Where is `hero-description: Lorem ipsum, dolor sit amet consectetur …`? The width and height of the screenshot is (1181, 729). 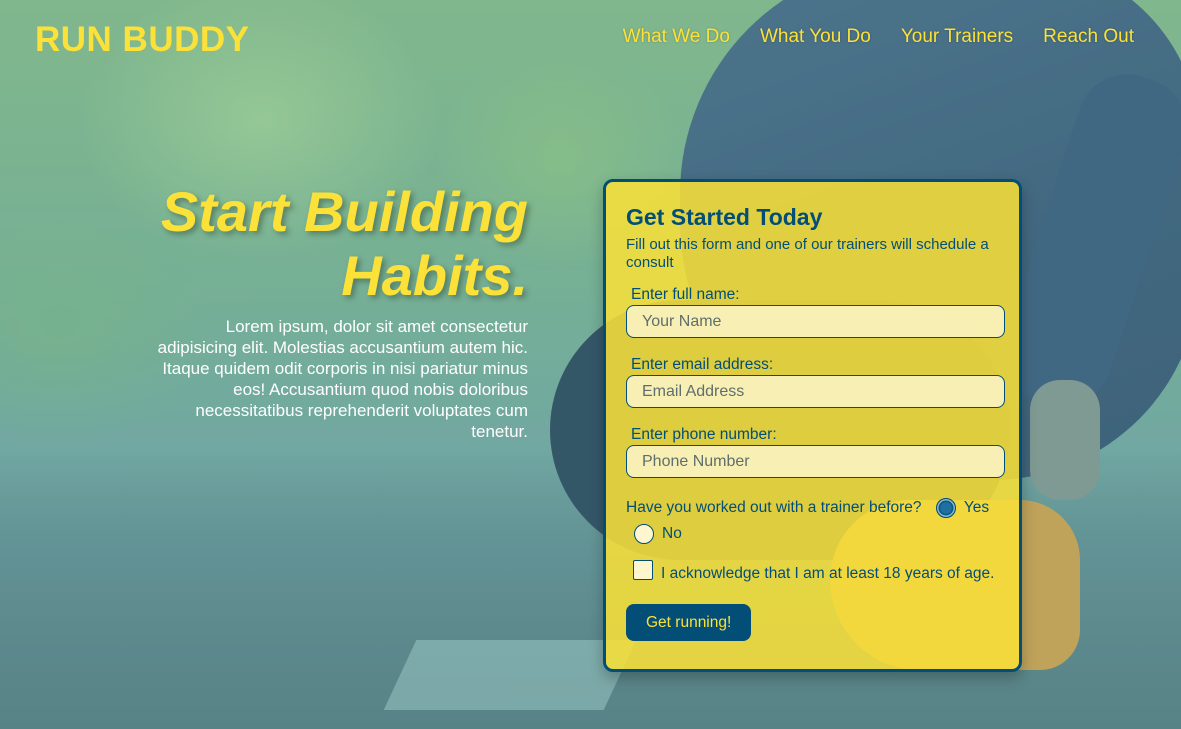
hero-description: Lorem ipsum, dolor sit amet consectetur … is located at coordinates (342, 379).